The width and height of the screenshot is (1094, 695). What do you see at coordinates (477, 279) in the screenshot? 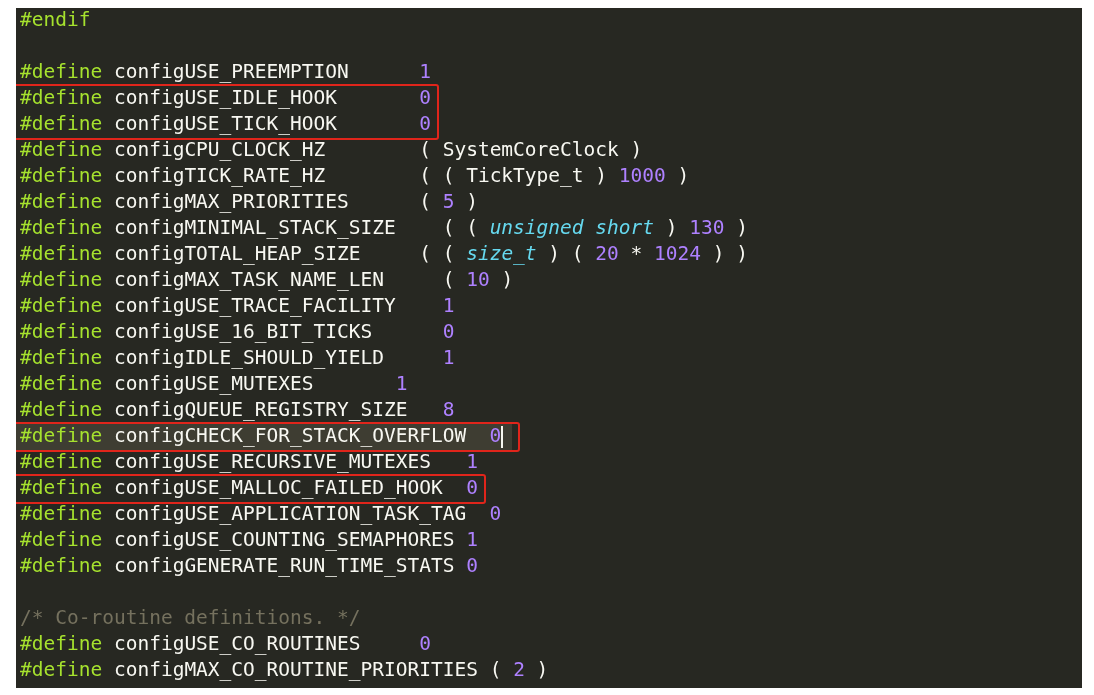
I see `macro-value: ( 10 )` at bounding box center [477, 279].